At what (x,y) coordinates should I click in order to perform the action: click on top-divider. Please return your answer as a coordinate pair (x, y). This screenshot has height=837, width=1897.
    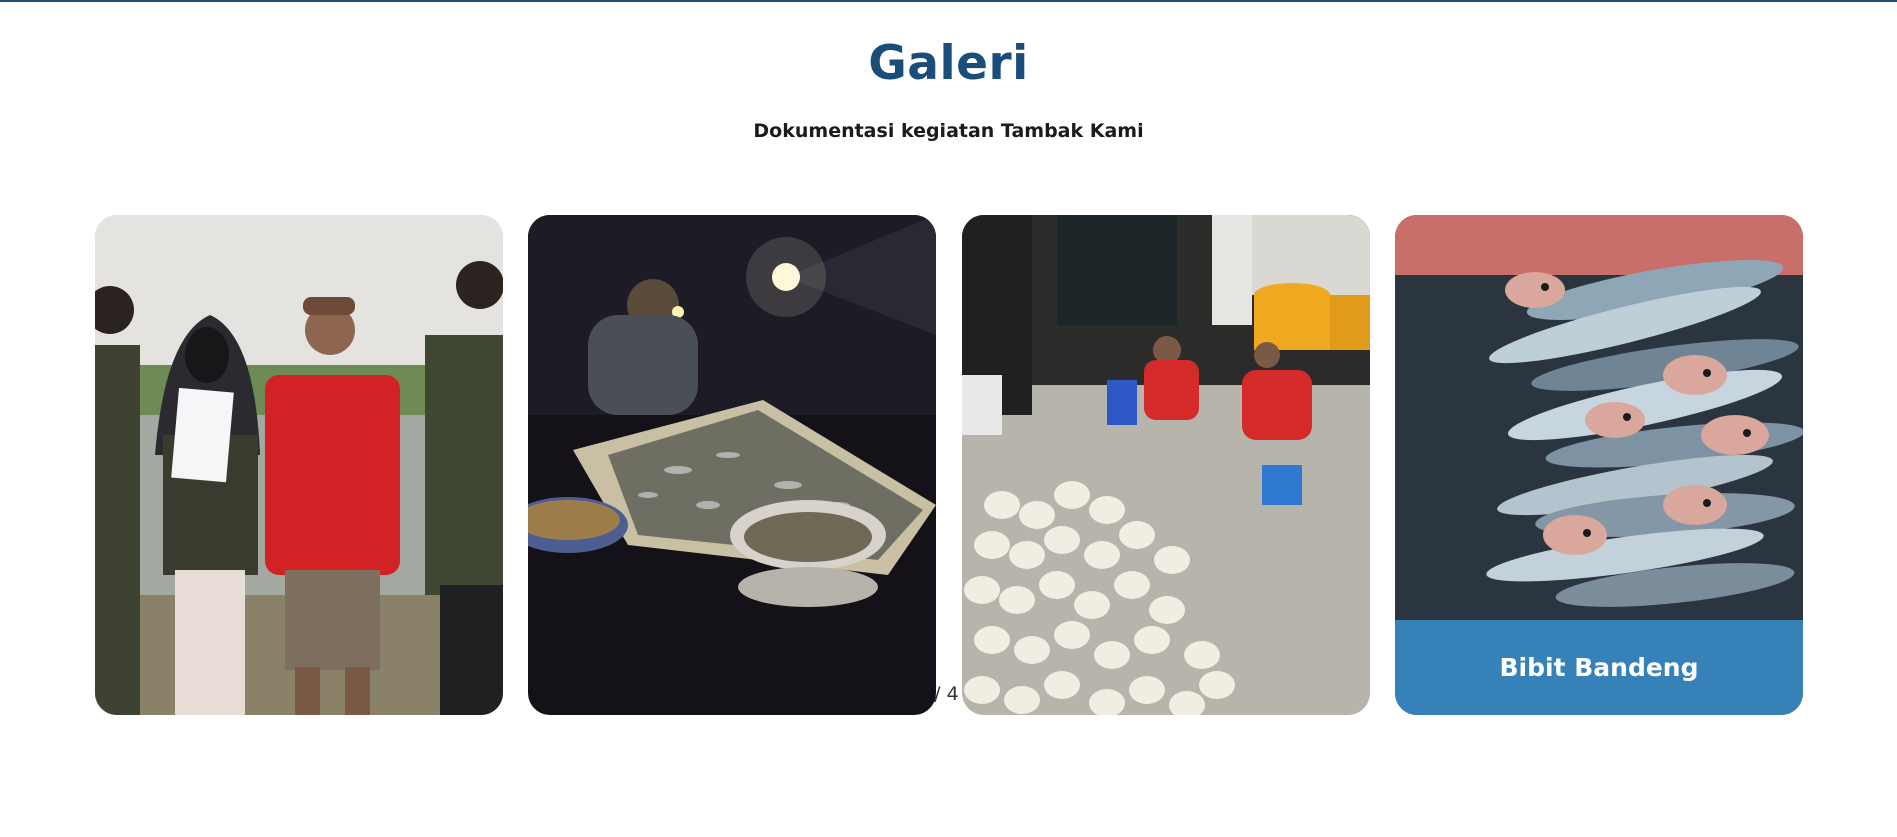
    Looking at the image, I should click on (948, 1).